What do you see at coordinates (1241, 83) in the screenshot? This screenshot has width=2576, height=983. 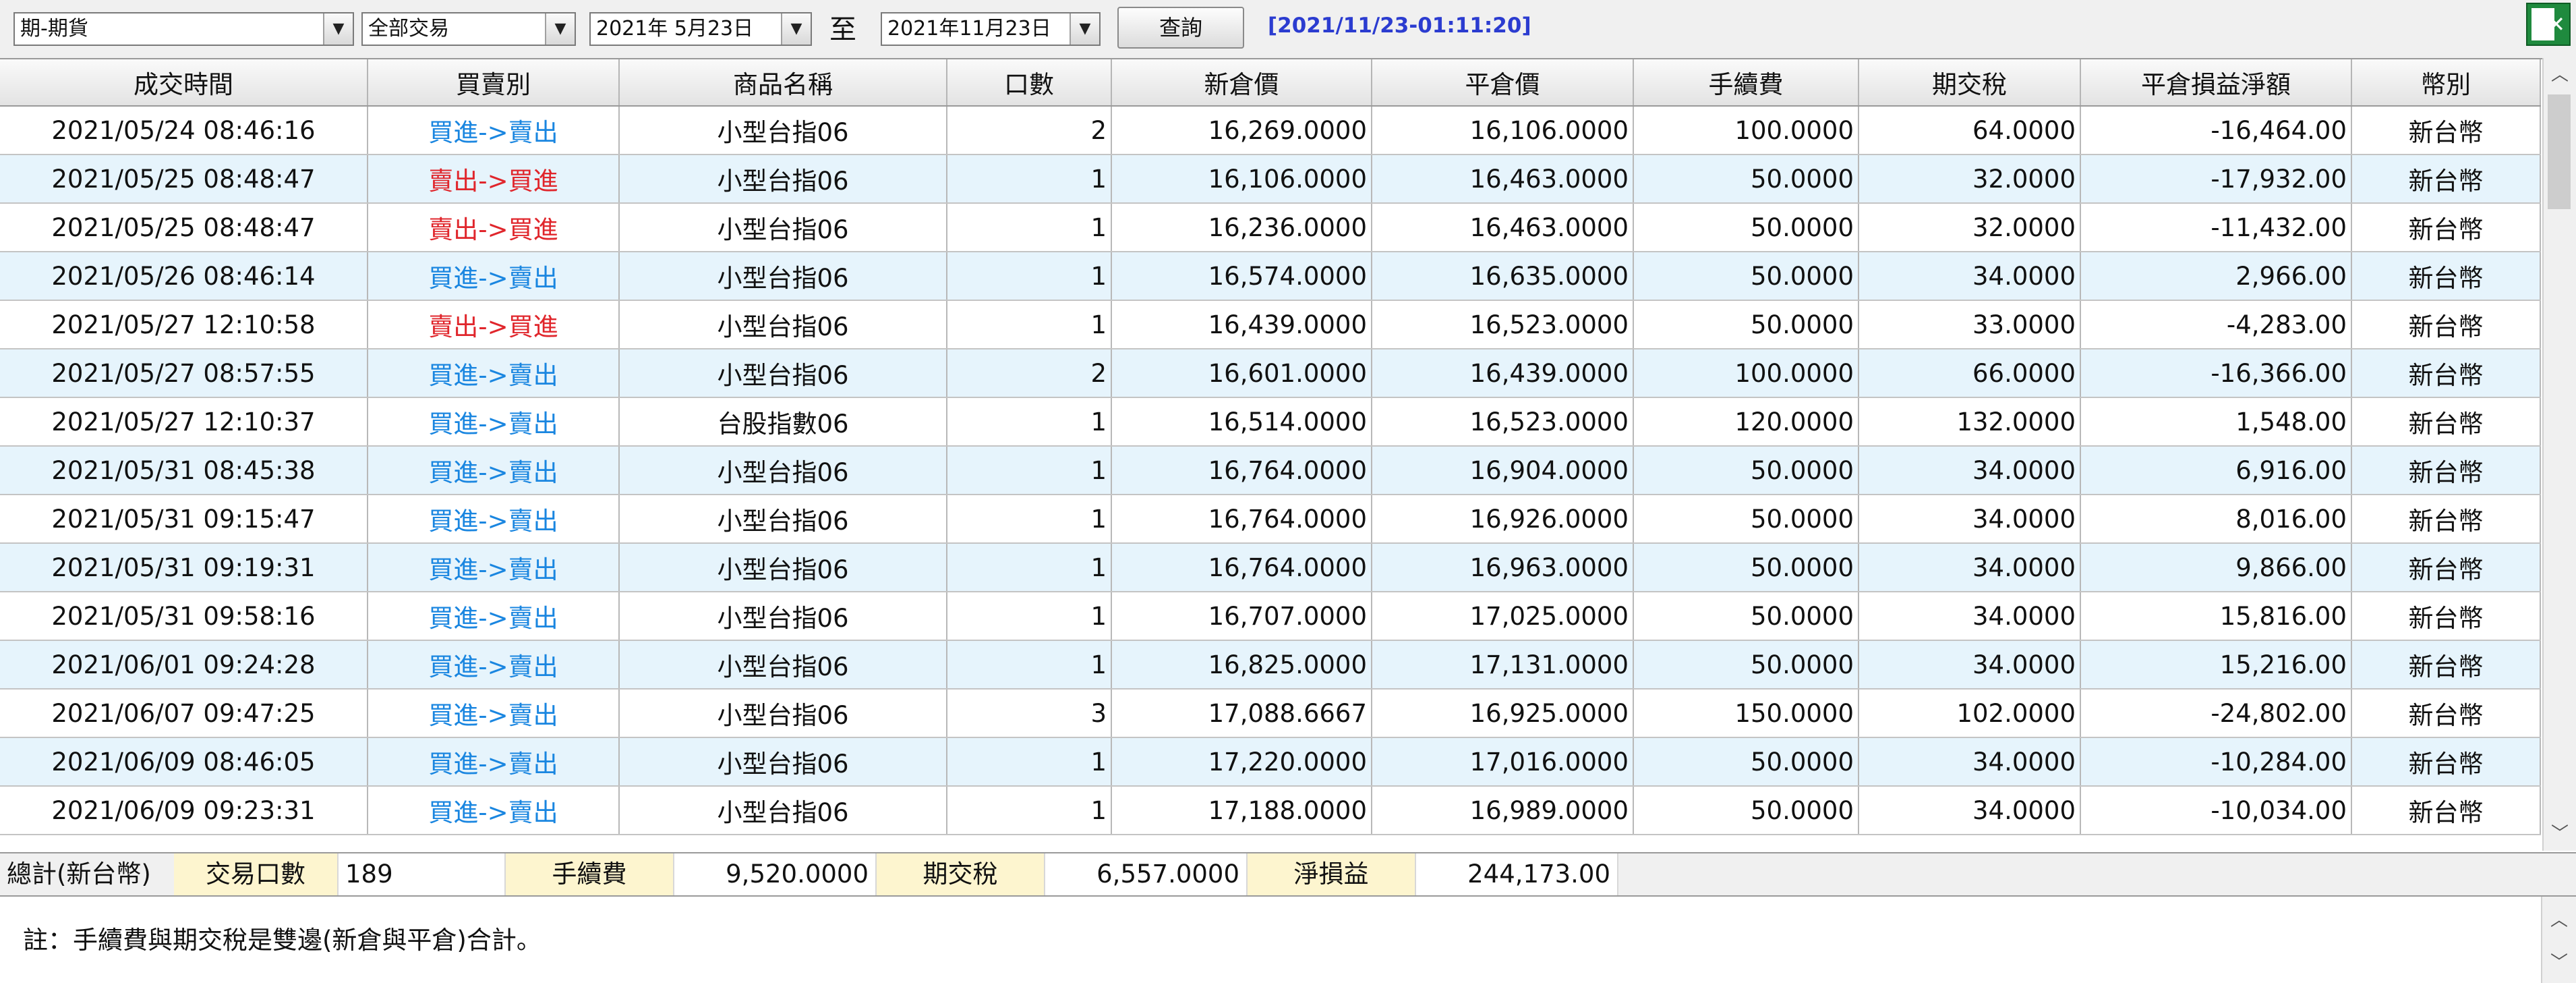 I see `column-header-open-price: 新倉價` at bounding box center [1241, 83].